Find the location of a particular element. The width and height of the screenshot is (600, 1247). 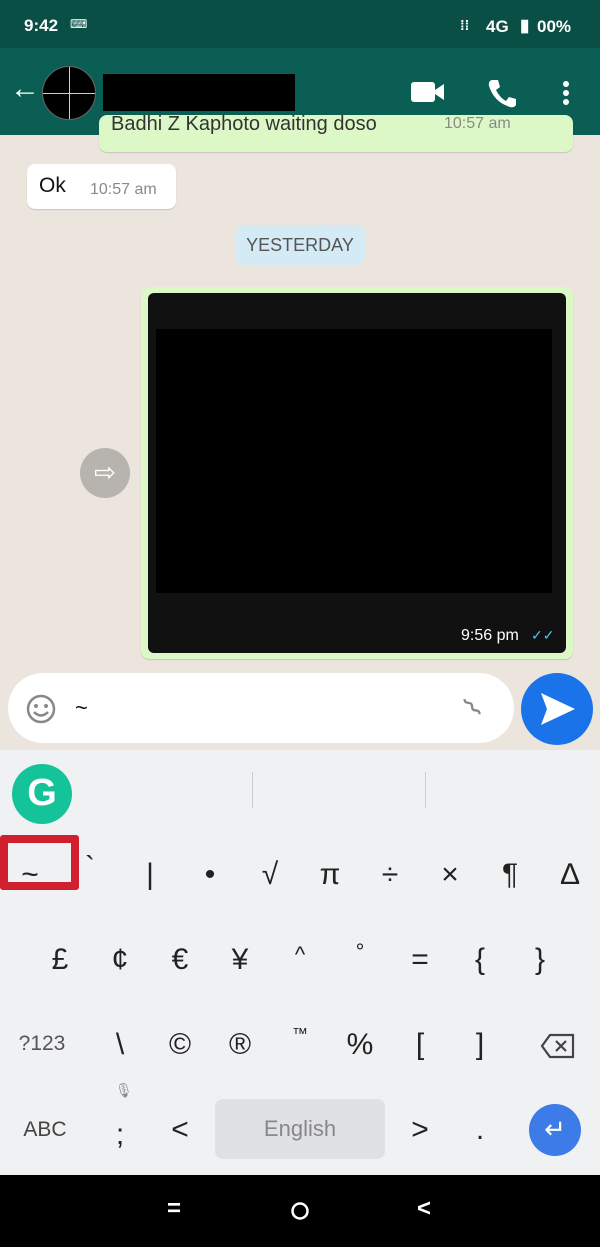

grammarly-icon: G is located at coordinates (42, 794).